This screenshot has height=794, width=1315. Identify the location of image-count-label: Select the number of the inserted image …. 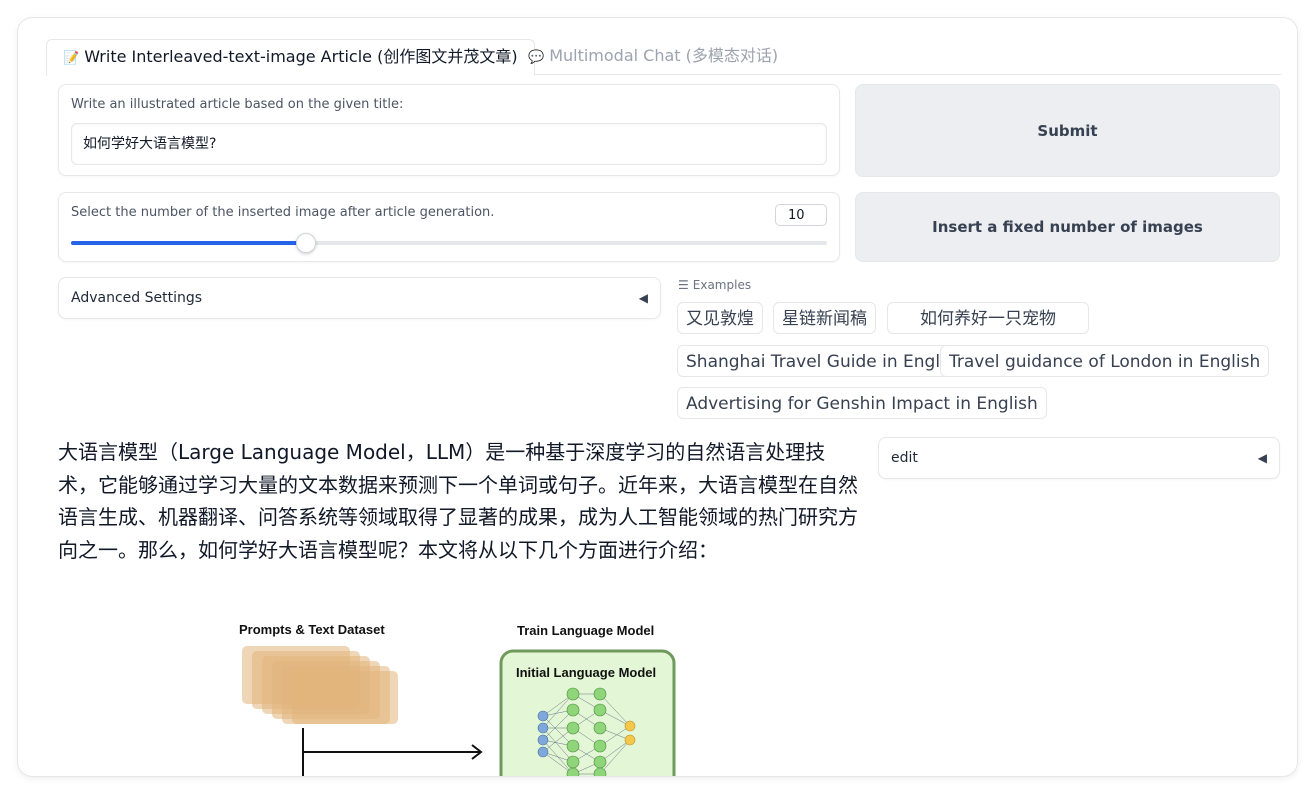
(283, 212).